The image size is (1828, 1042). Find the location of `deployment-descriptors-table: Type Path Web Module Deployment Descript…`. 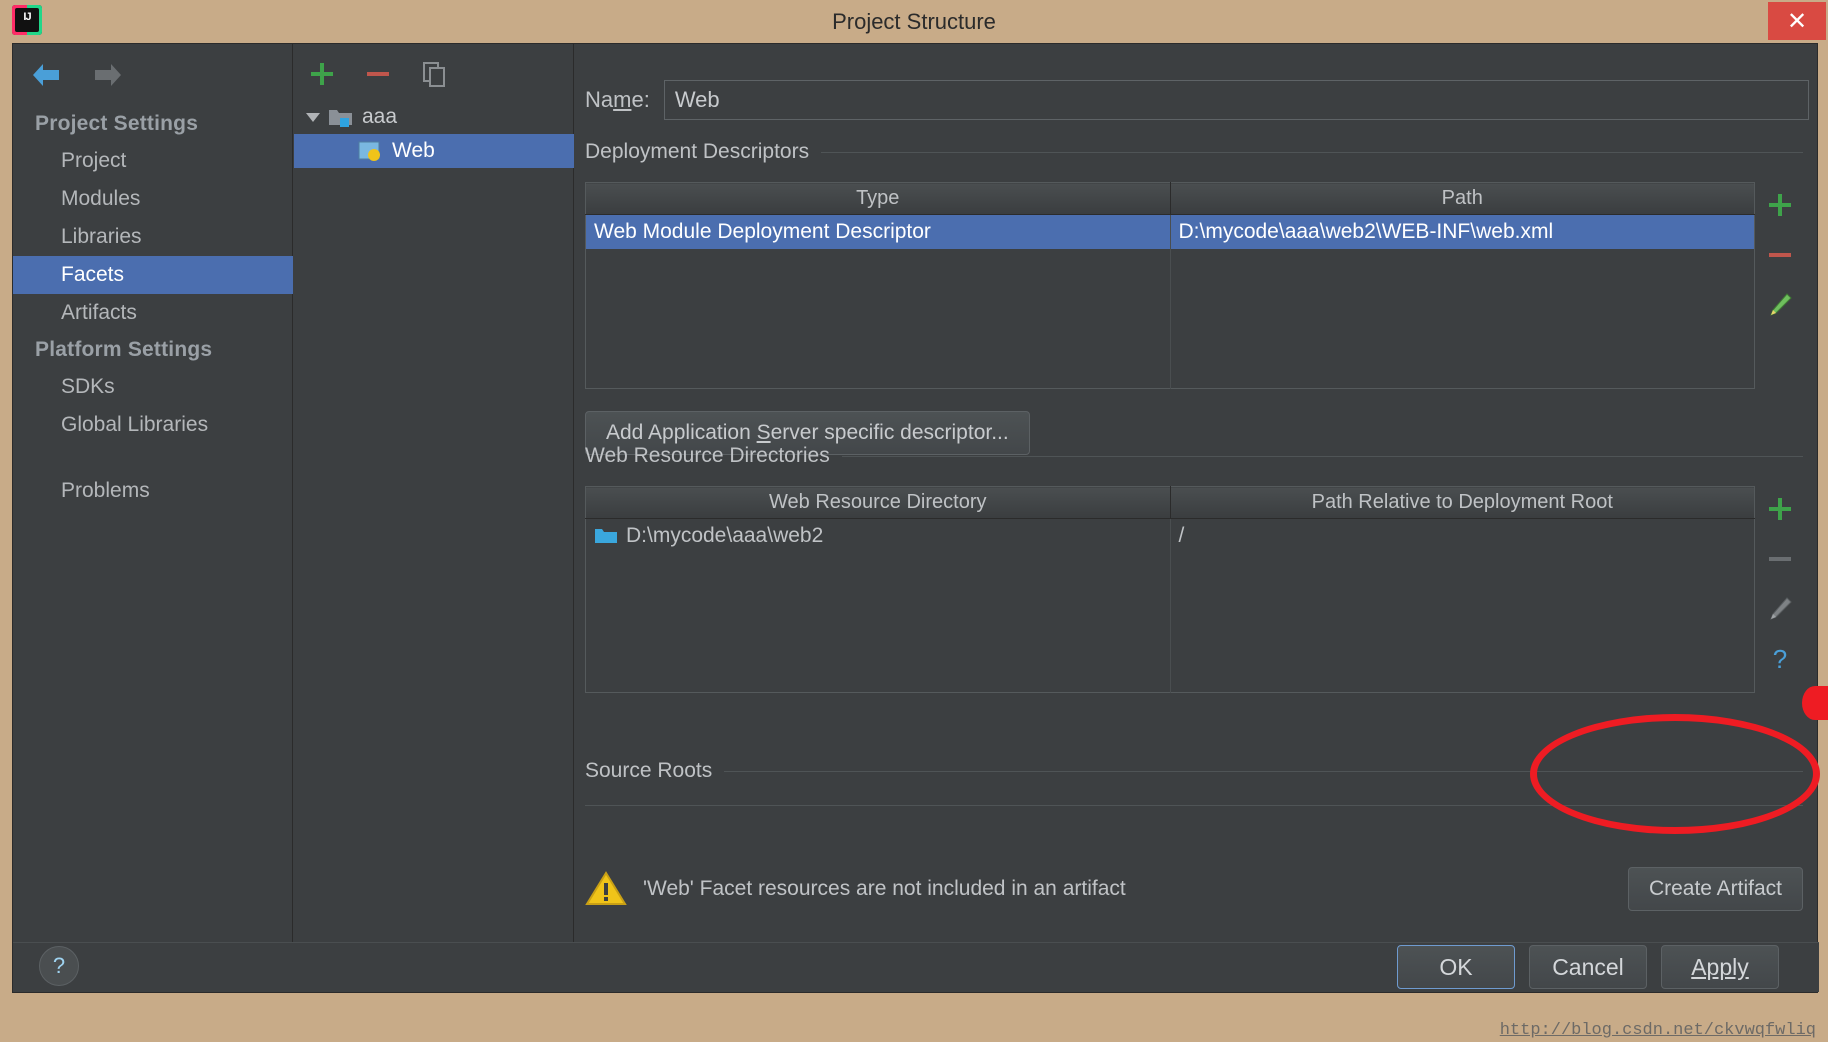

deployment-descriptors-table: Type Path Web Module Deployment Descript… is located at coordinates (1170, 285).